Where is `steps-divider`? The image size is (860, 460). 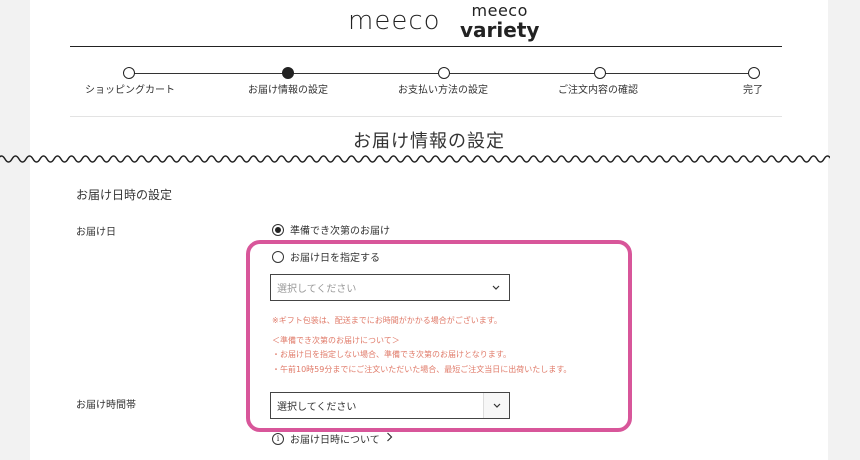
steps-divider is located at coordinates (426, 116).